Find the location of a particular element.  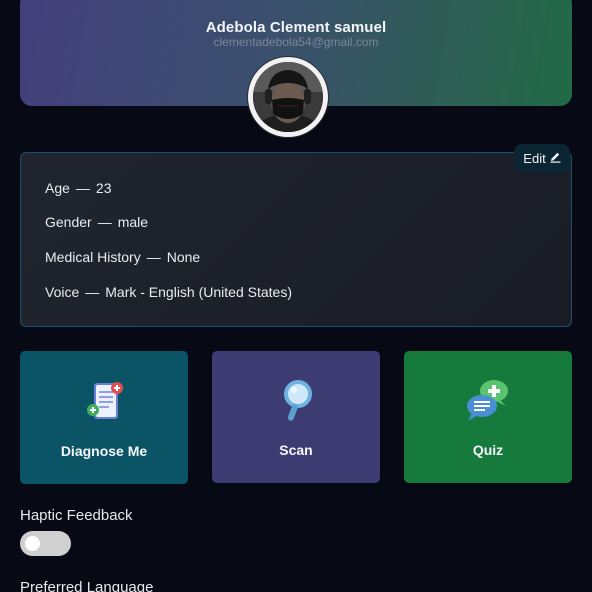

diagnose-me-tile: Diagnose Me is located at coordinates (104, 417).